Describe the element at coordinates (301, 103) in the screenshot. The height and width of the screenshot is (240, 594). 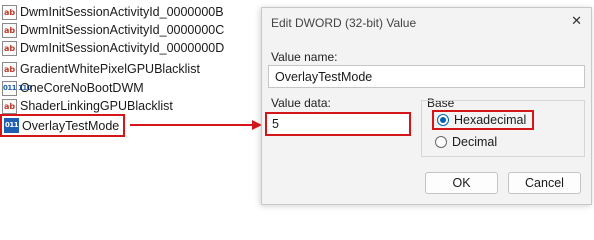
I see `value-data-label: Value data:` at that location.